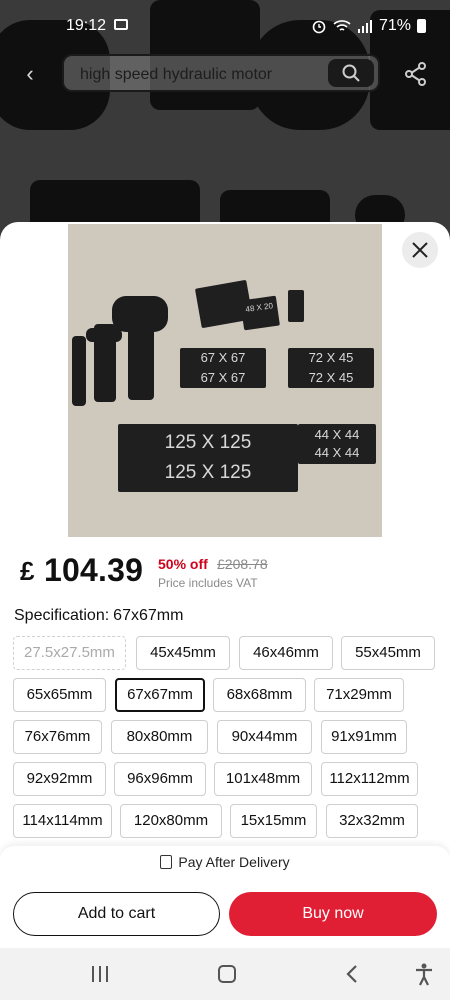  What do you see at coordinates (352, 974) in the screenshot?
I see `nav-back-icon` at bounding box center [352, 974].